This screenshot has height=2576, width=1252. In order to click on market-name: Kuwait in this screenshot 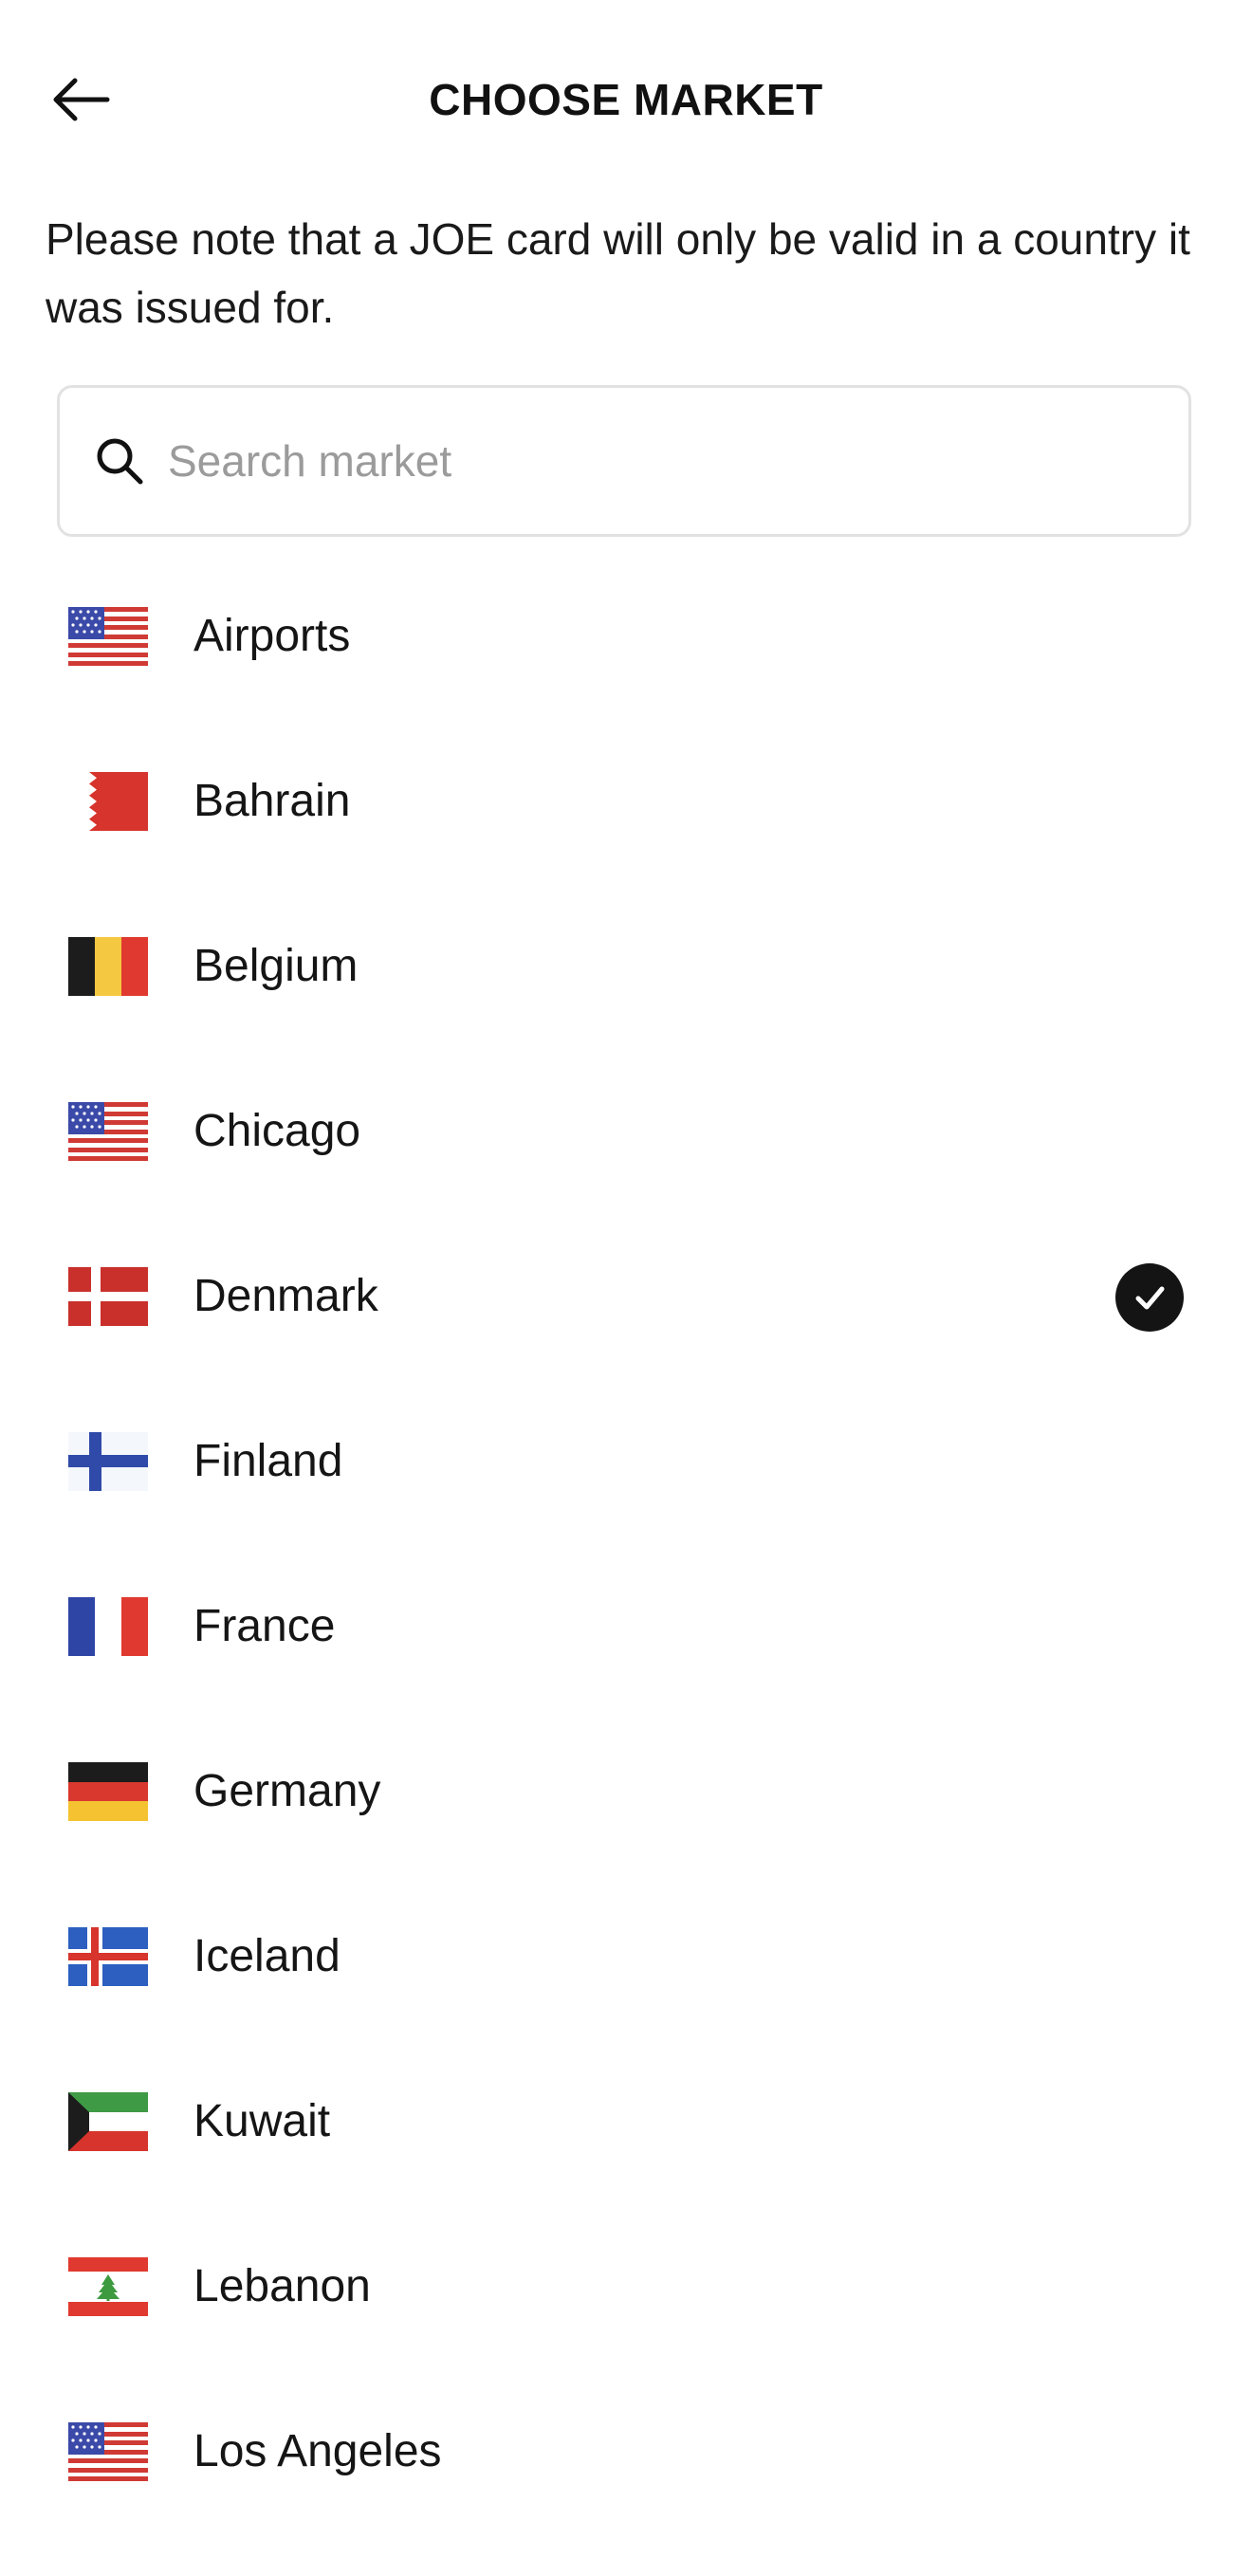, I will do `click(262, 2121)`.